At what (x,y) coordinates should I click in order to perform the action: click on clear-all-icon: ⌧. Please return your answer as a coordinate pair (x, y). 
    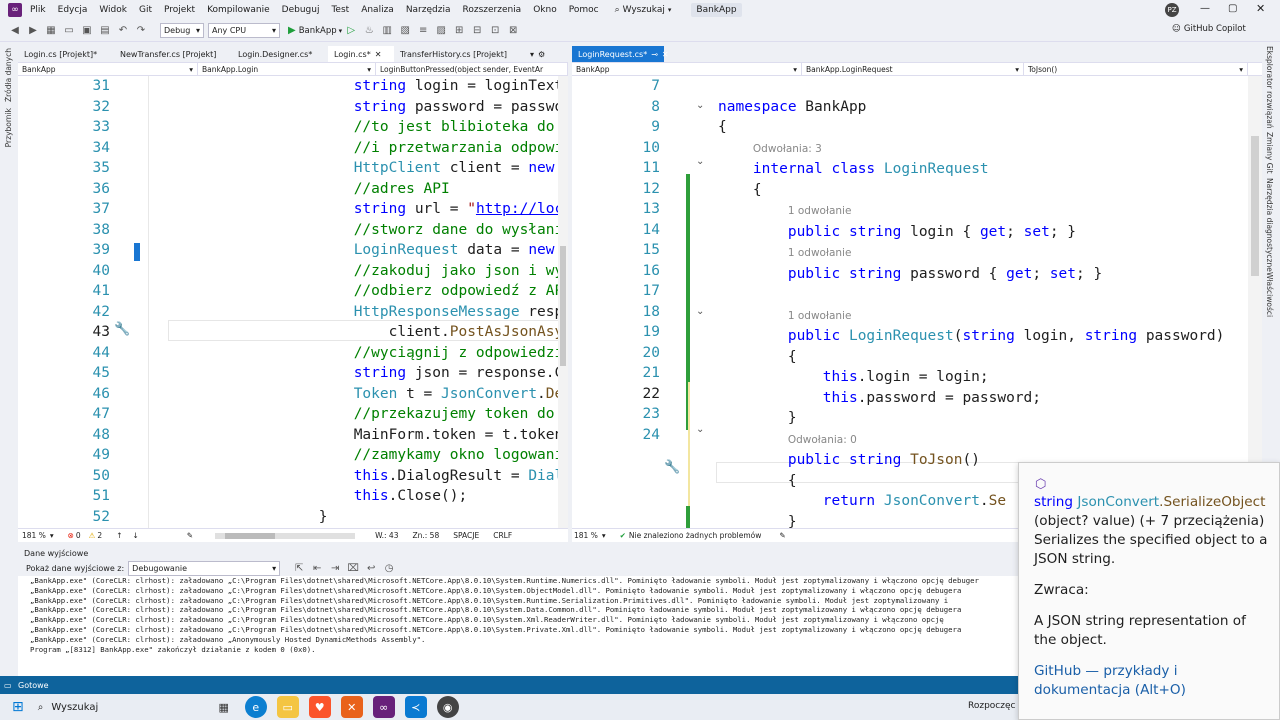
    Looking at the image, I should click on (353, 568).